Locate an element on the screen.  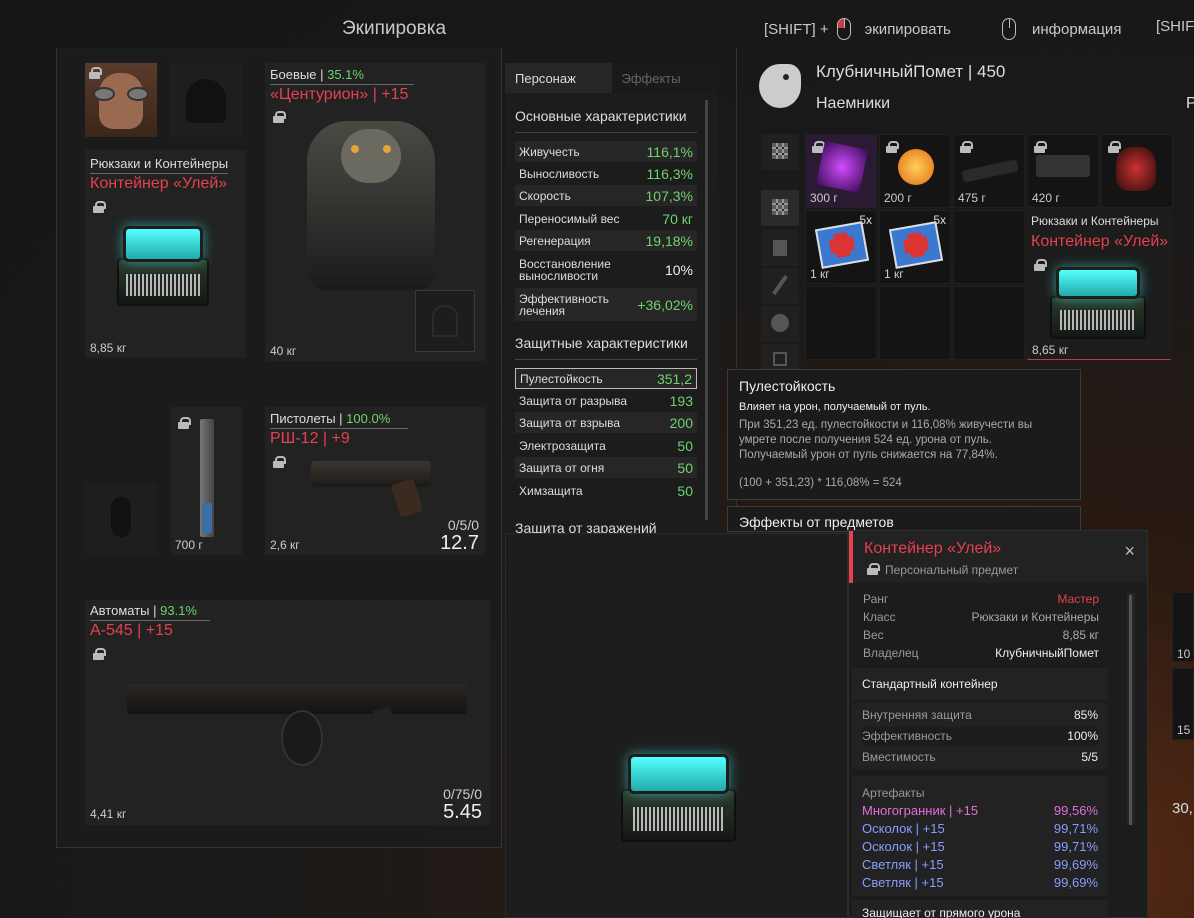
page-title: Экипировка is located at coordinates (394, 28).